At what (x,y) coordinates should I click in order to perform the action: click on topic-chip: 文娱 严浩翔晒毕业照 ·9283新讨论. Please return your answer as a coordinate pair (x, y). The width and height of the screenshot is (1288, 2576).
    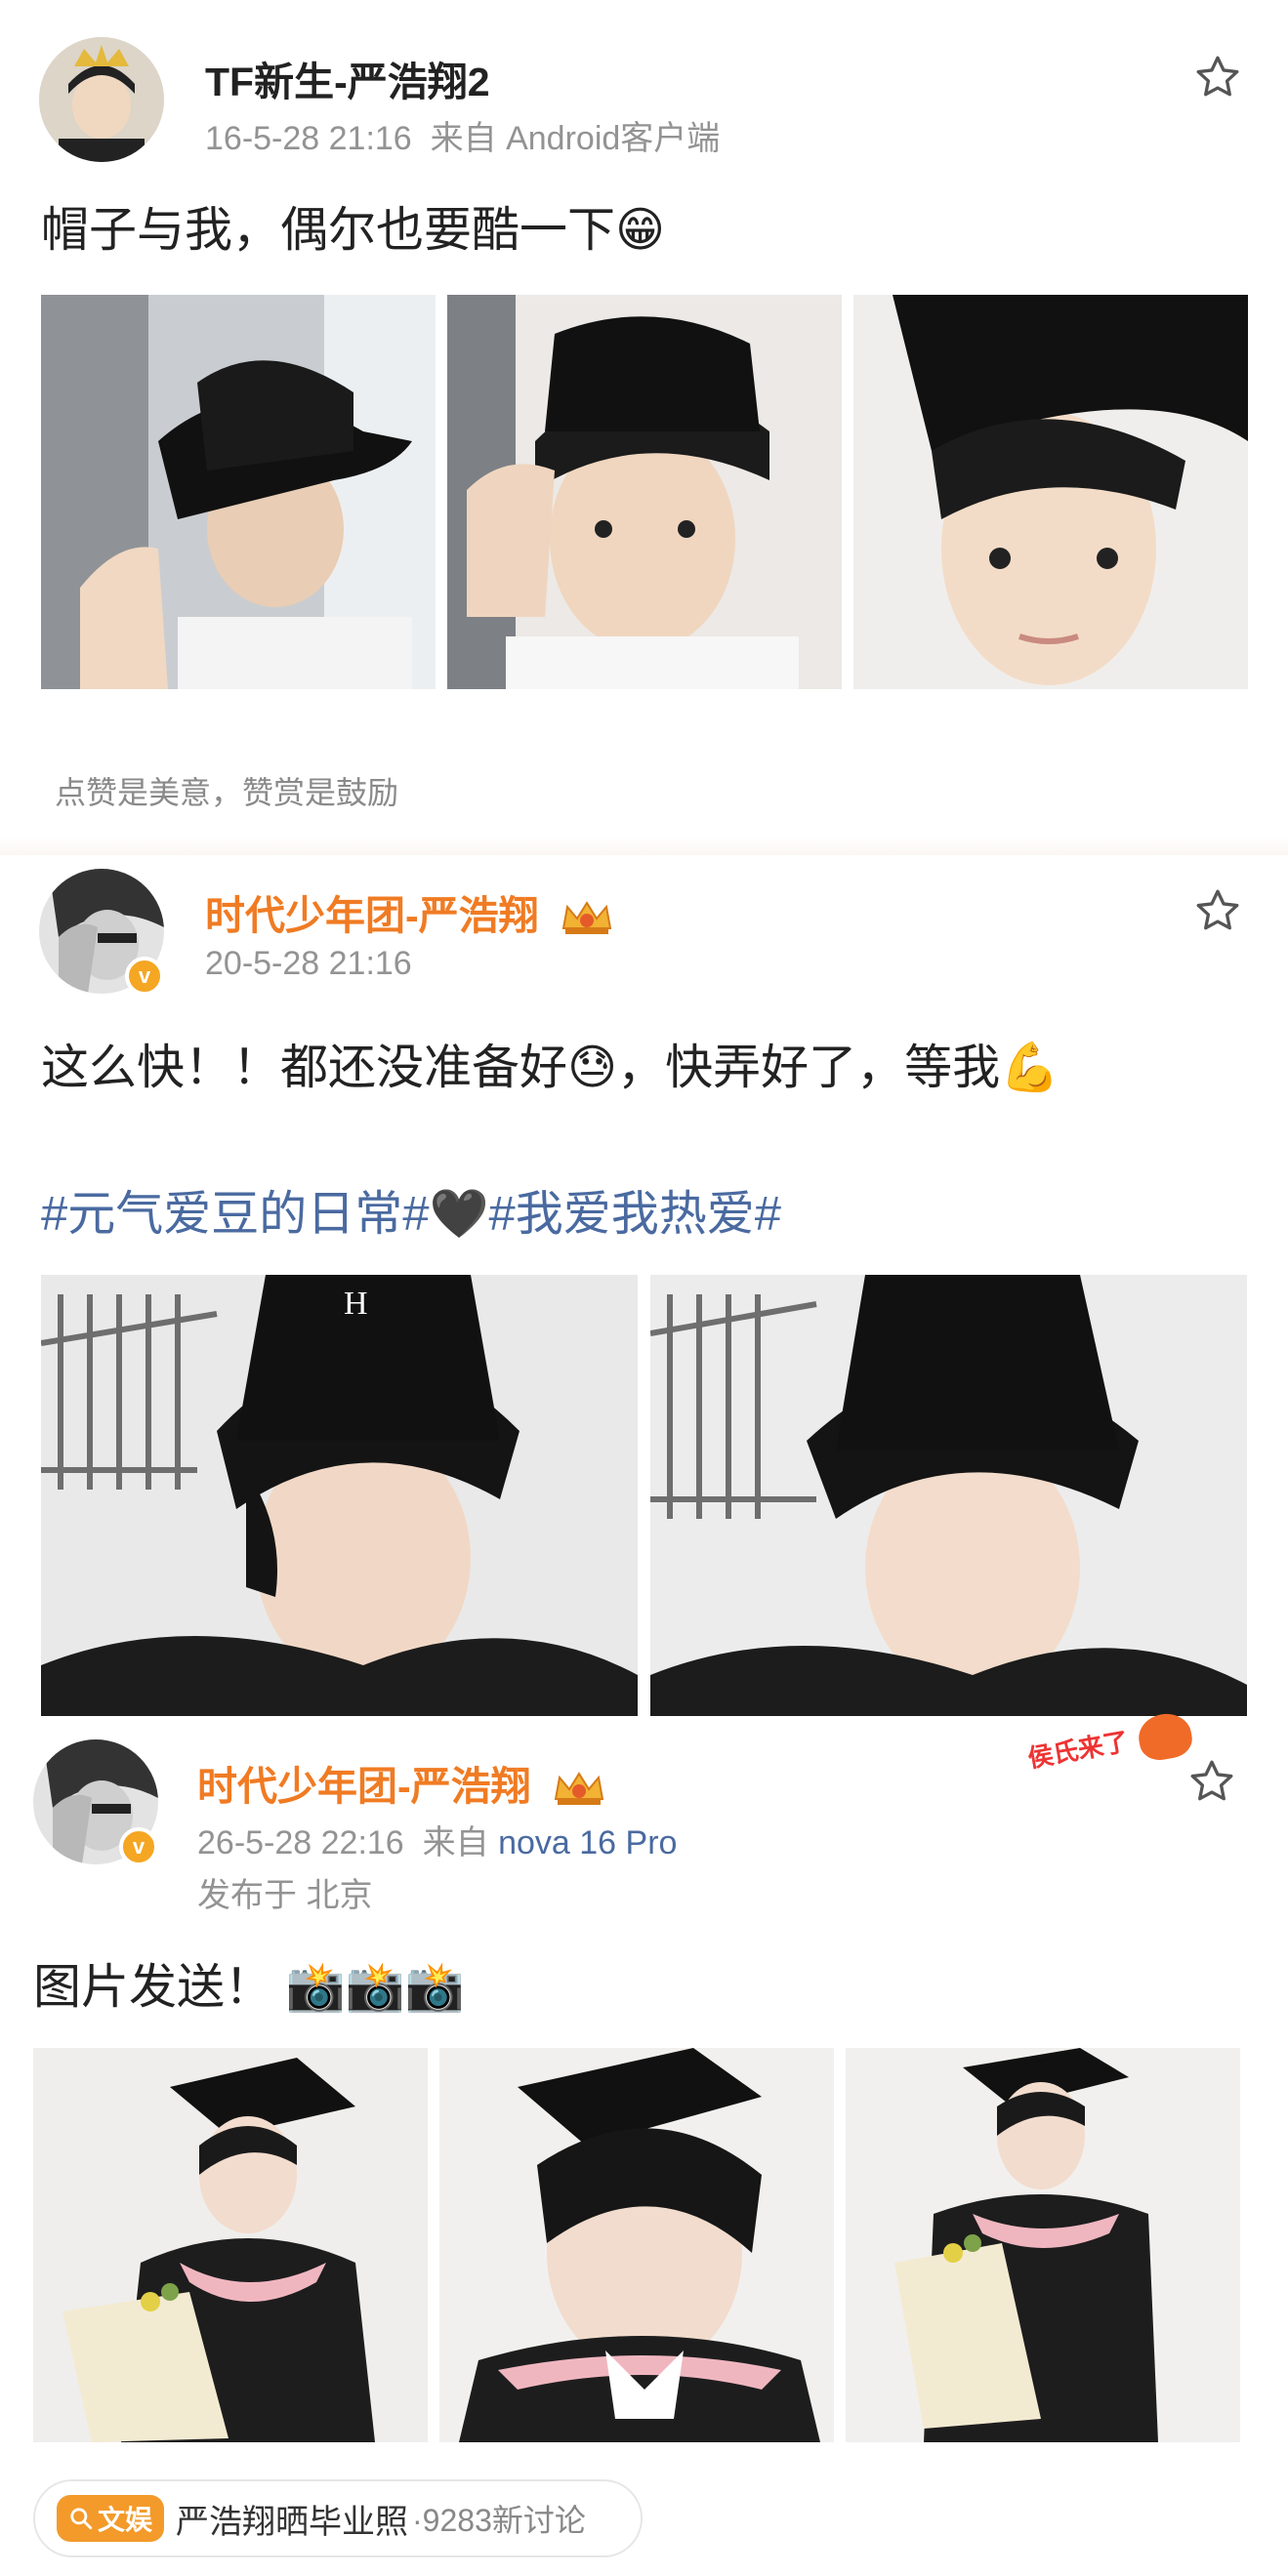
    Looking at the image, I should click on (338, 2518).